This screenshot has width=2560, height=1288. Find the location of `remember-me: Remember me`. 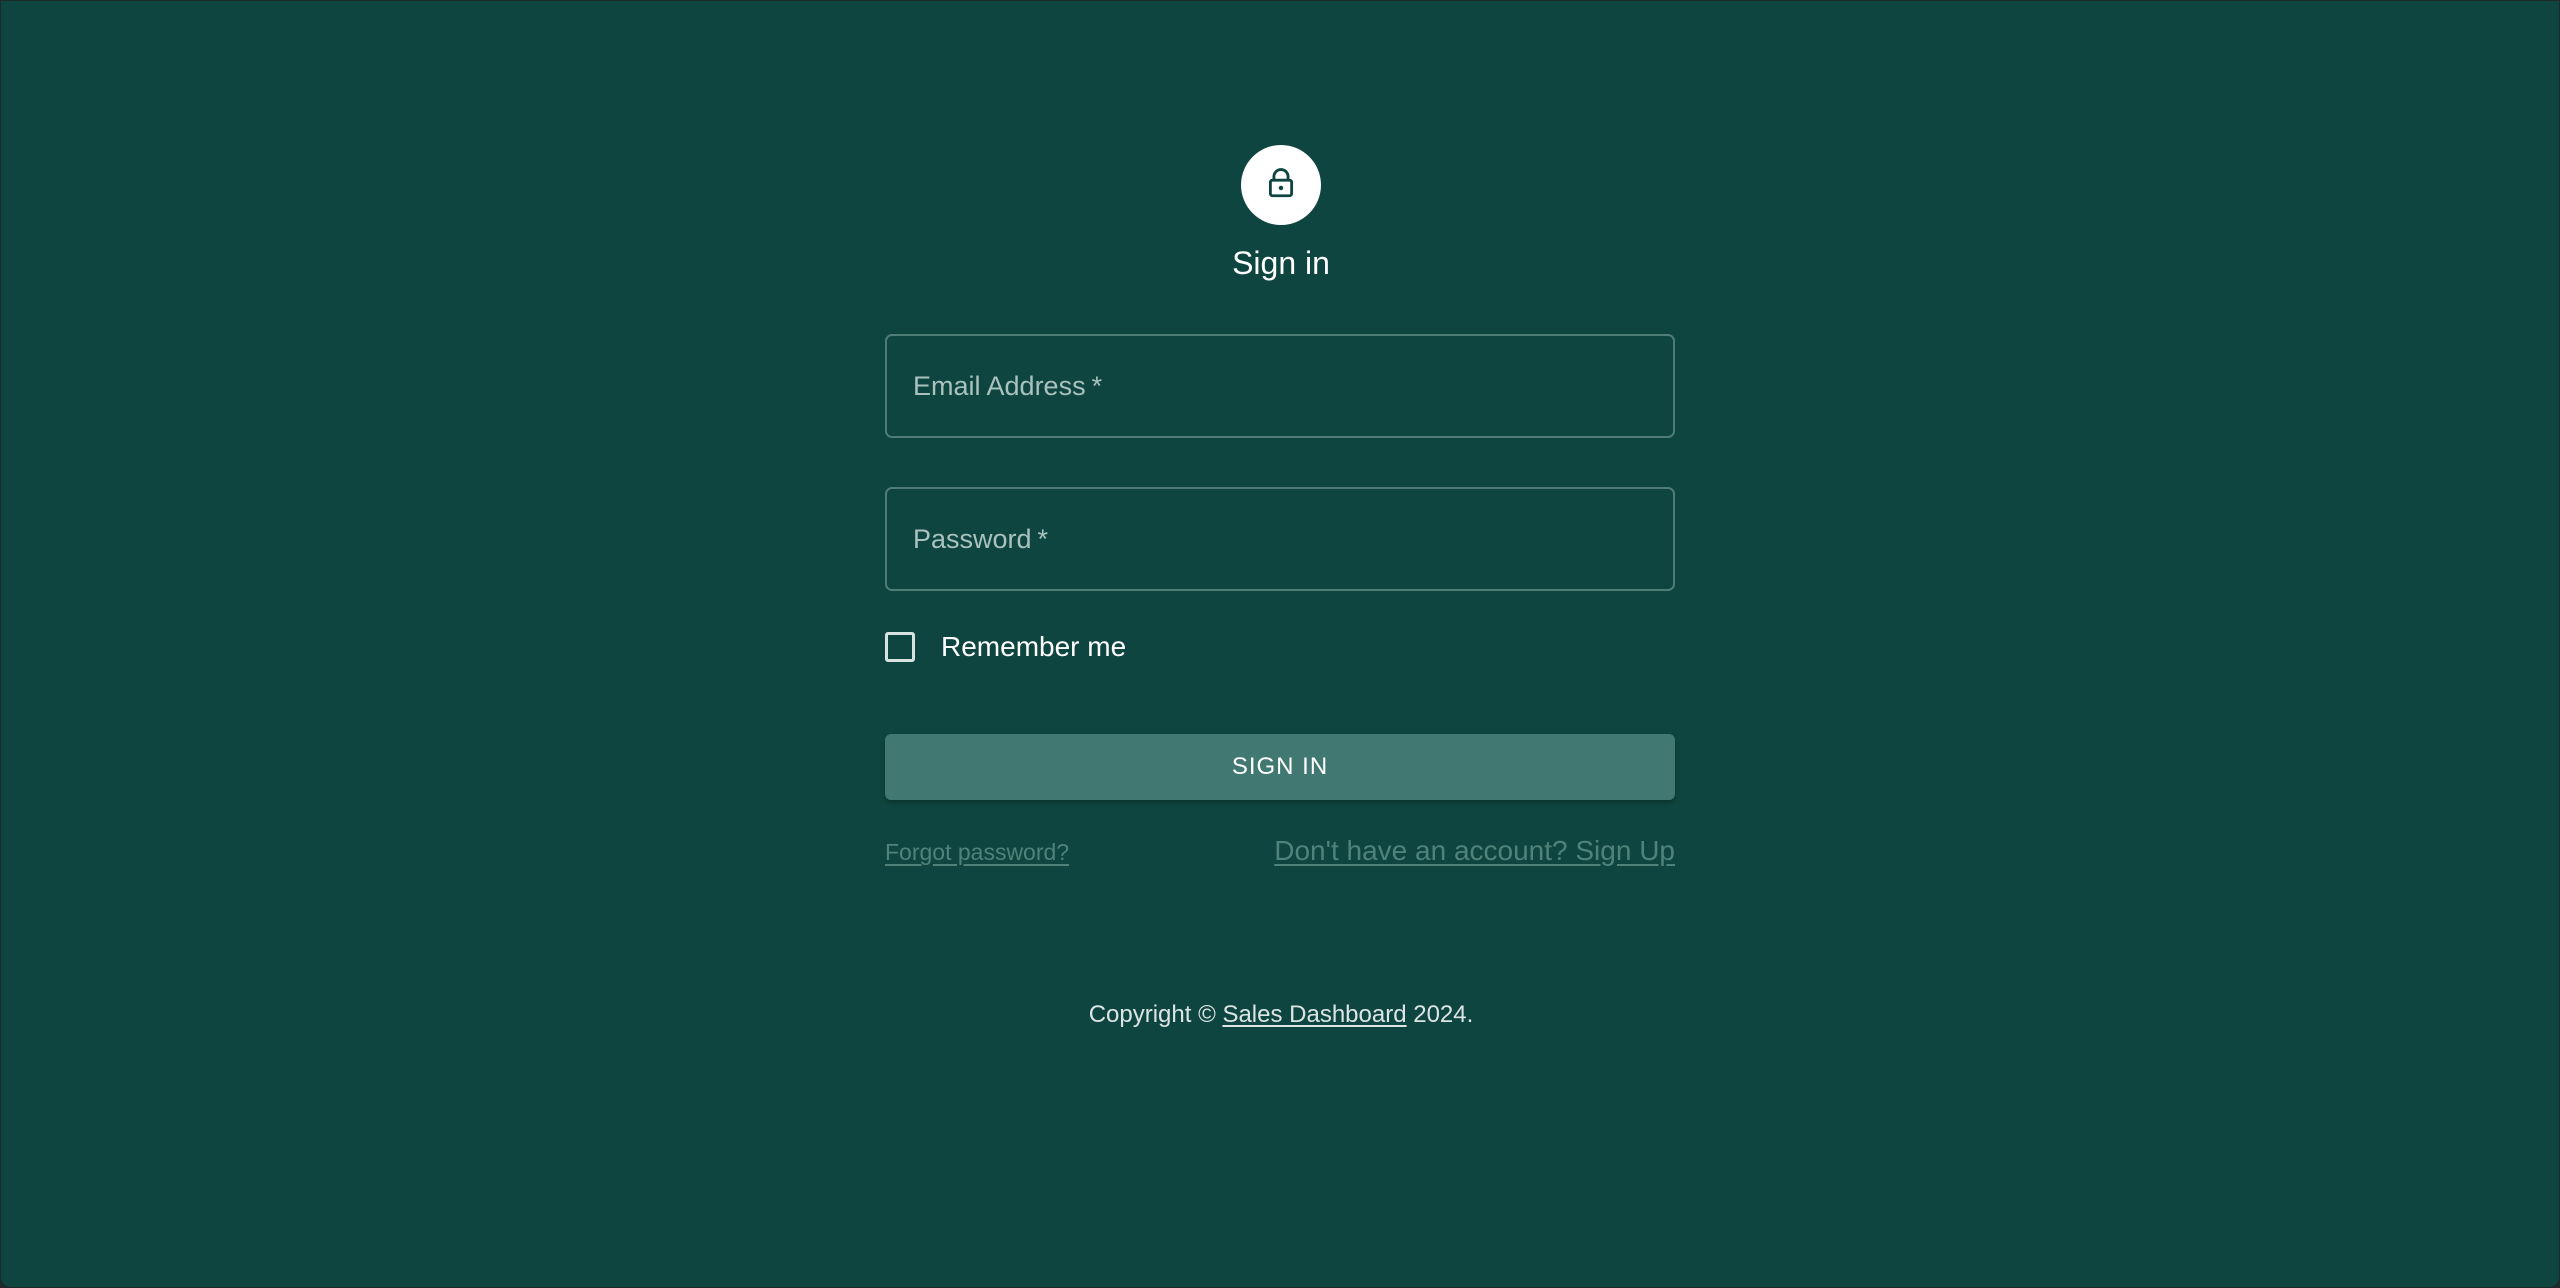

remember-me: Remember me is located at coordinates (1005, 647).